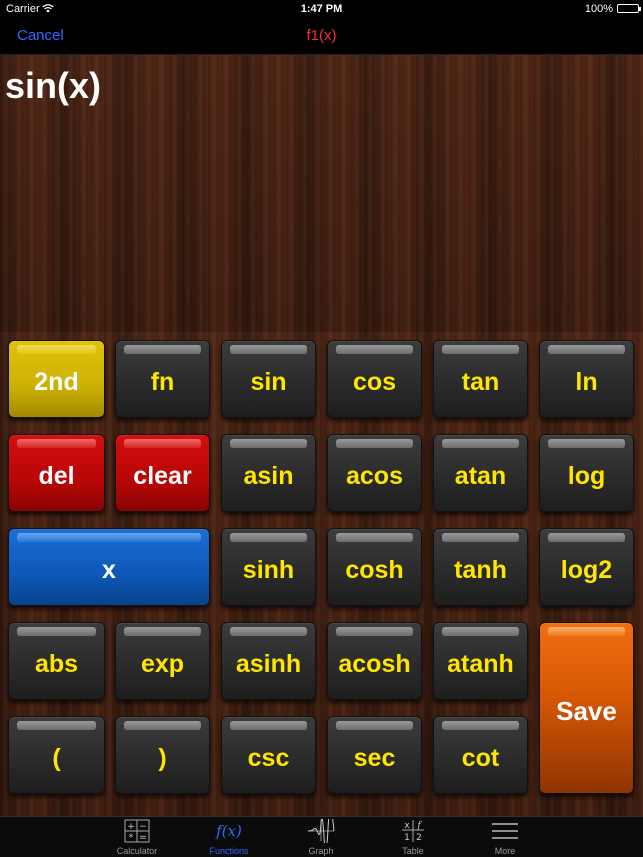  What do you see at coordinates (480, 567) in the screenshot?
I see `key-tanh: tanh` at bounding box center [480, 567].